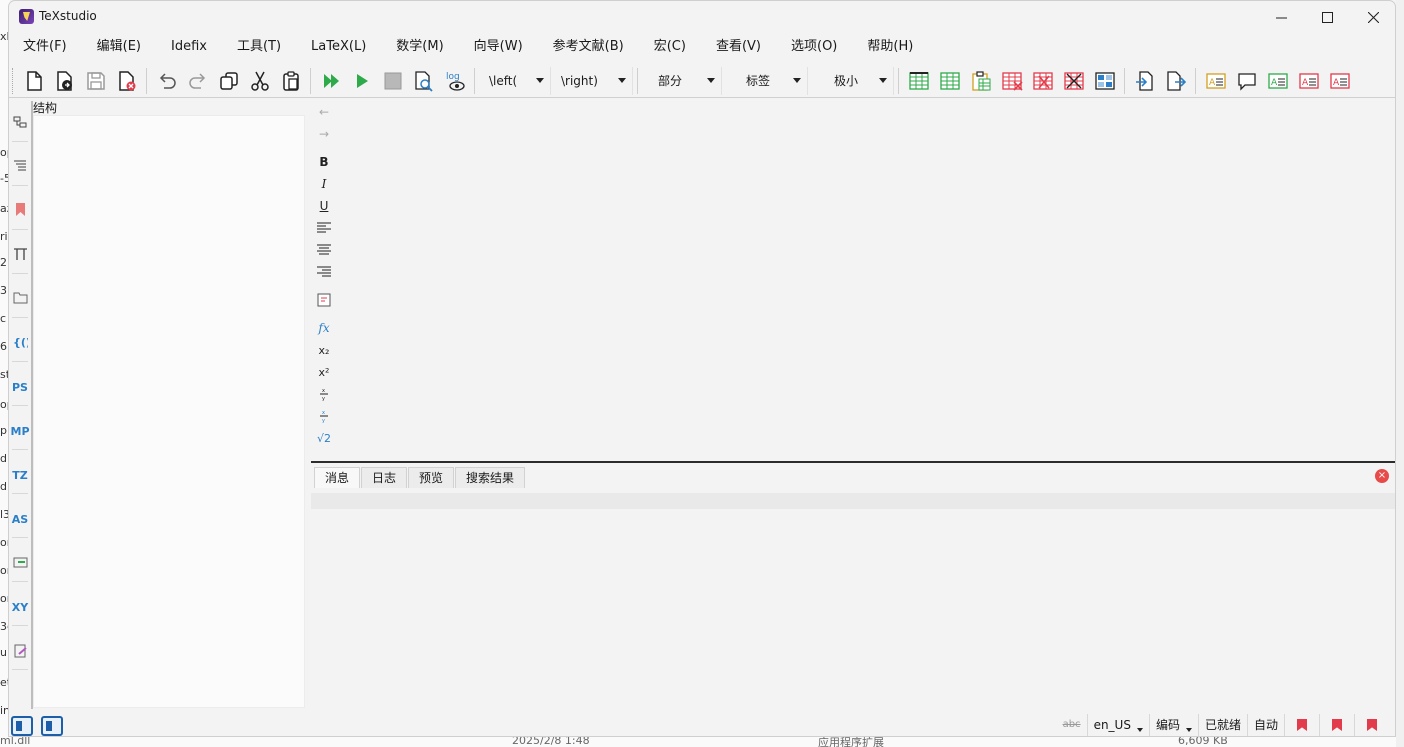 The height and width of the screenshot is (747, 1404). What do you see at coordinates (853, 501) in the screenshot?
I see `message-area` at bounding box center [853, 501].